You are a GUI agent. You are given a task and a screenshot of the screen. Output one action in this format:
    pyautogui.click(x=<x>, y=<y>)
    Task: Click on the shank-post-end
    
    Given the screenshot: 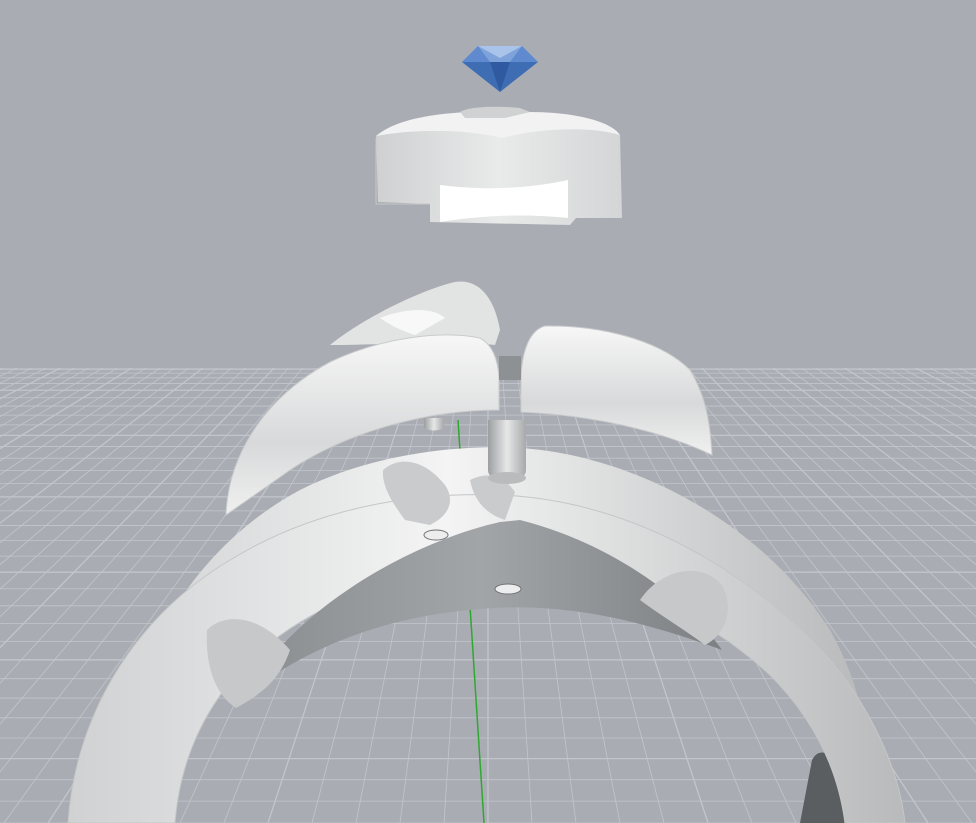 What is the action you would take?
    pyautogui.click(x=507, y=478)
    